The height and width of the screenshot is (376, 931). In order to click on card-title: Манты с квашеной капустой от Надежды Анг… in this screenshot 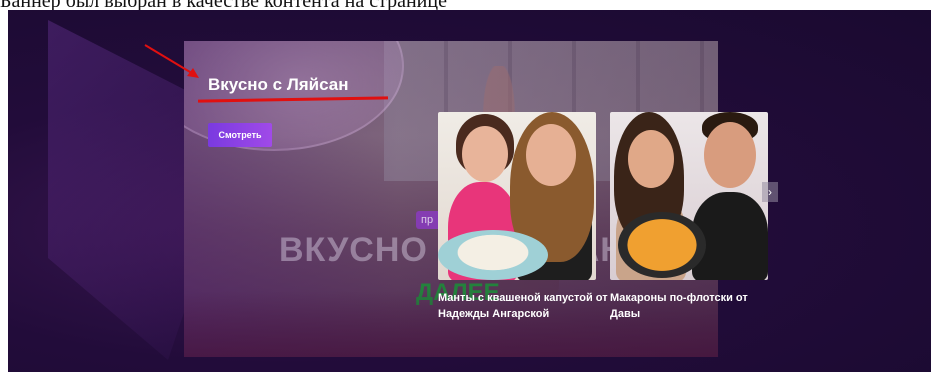, I will do `click(523, 306)`.